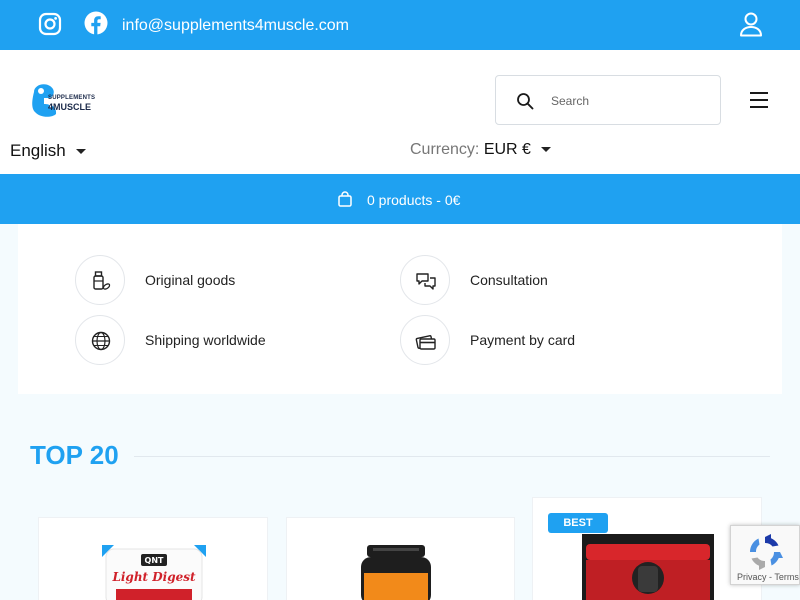 The height and width of the screenshot is (600, 800). I want to click on currency-label: Currency:, so click(445, 149).